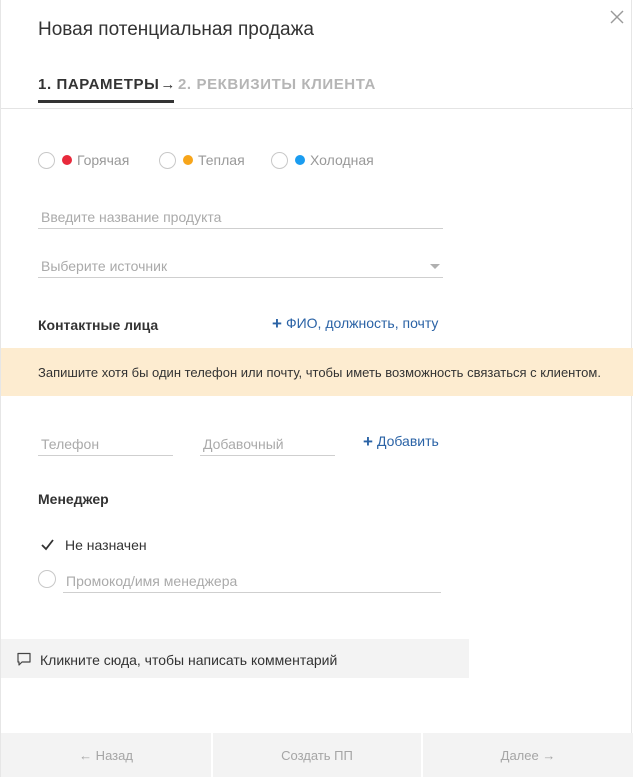 Image resolution: width=634 pixels, height=777 pixels. I want to click on phone-field, so click(105, 444).